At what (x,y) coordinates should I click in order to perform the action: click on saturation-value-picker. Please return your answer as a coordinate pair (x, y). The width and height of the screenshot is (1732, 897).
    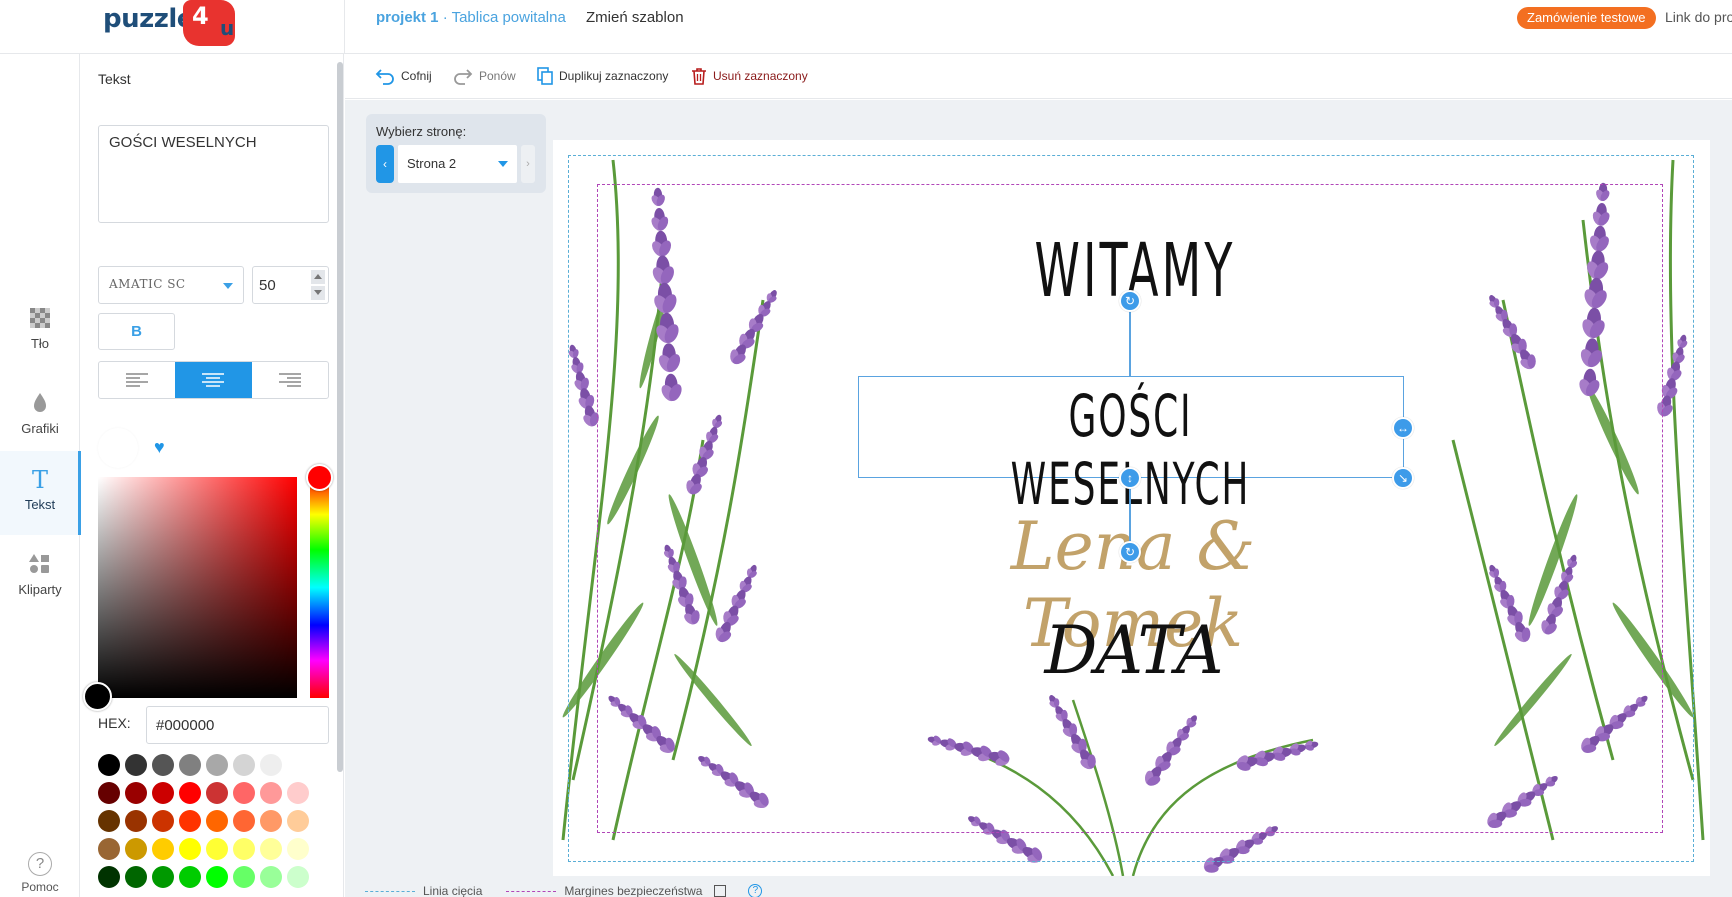
    Looking at the image, I should click on (197, 587).